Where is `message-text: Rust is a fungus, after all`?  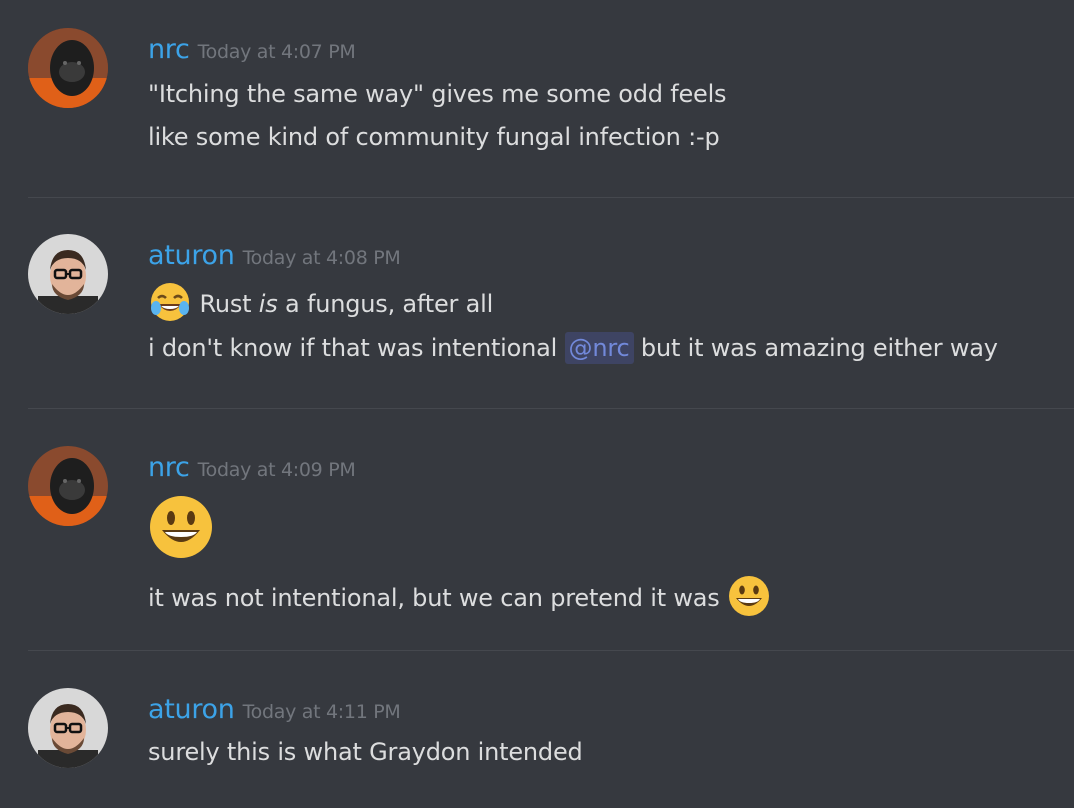
message-text: Rust is a fungus, after all is located at coordinates (320, 305).